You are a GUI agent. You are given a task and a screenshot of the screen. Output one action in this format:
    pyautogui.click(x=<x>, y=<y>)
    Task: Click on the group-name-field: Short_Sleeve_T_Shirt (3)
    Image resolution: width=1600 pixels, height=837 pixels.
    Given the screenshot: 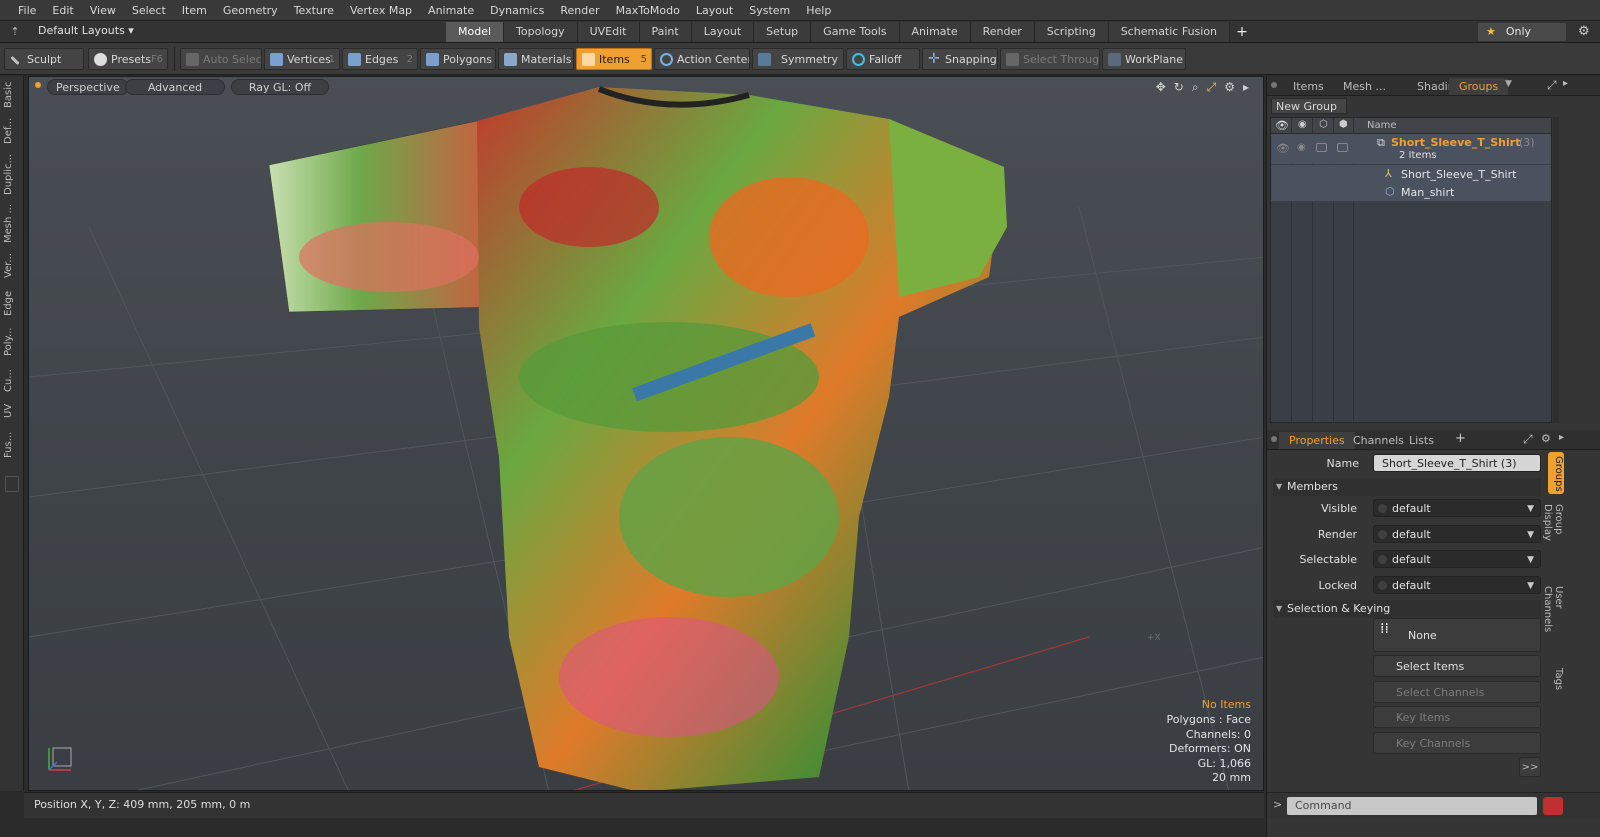 What is the action you would take?
    pyautogui.click(x=1457, y=463)
    